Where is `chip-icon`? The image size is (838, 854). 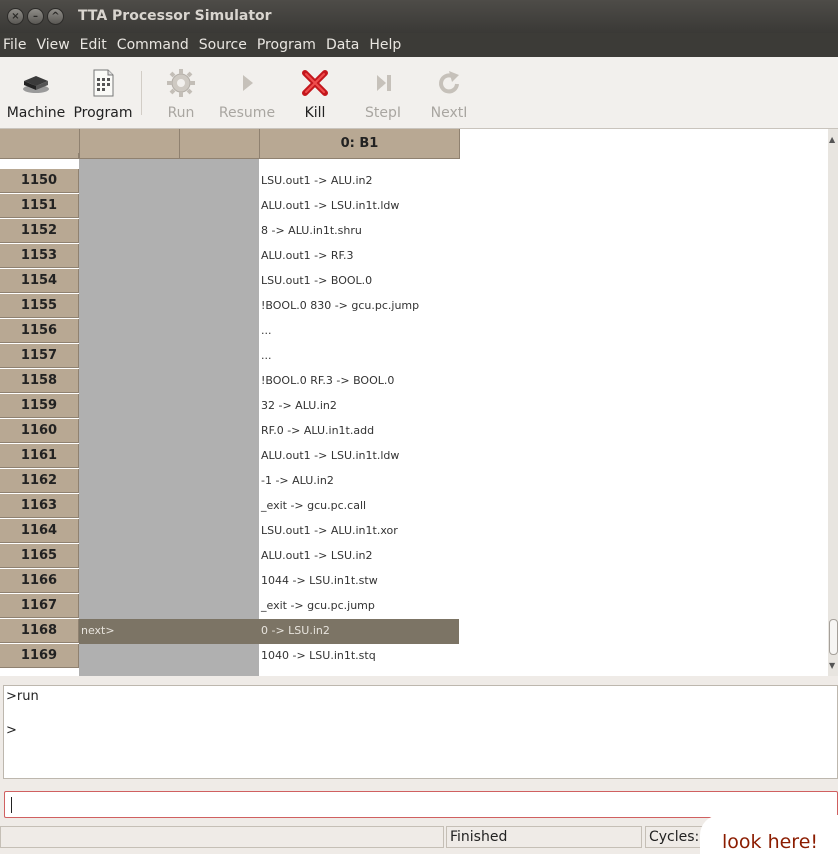
chip-icon is located at coordinates (36, 84).